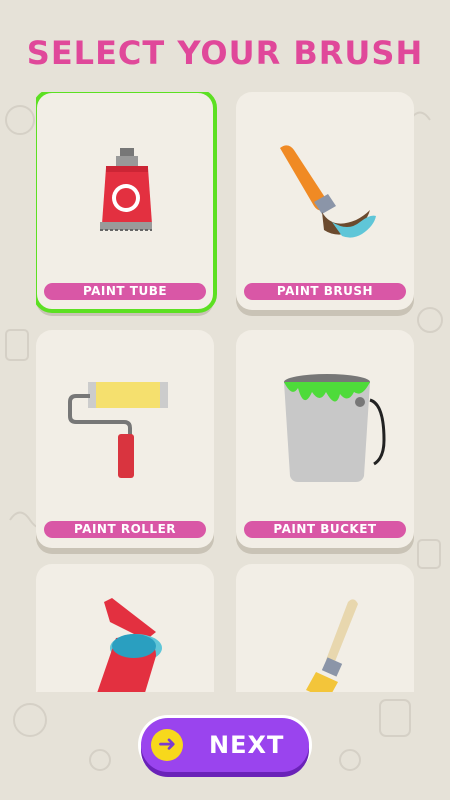 The image size is (450, 800). What do you see at coordinates (167, 744) in the screenshot?
I see `arrow-right-icon: ➜` at bounding box center [167, 744].